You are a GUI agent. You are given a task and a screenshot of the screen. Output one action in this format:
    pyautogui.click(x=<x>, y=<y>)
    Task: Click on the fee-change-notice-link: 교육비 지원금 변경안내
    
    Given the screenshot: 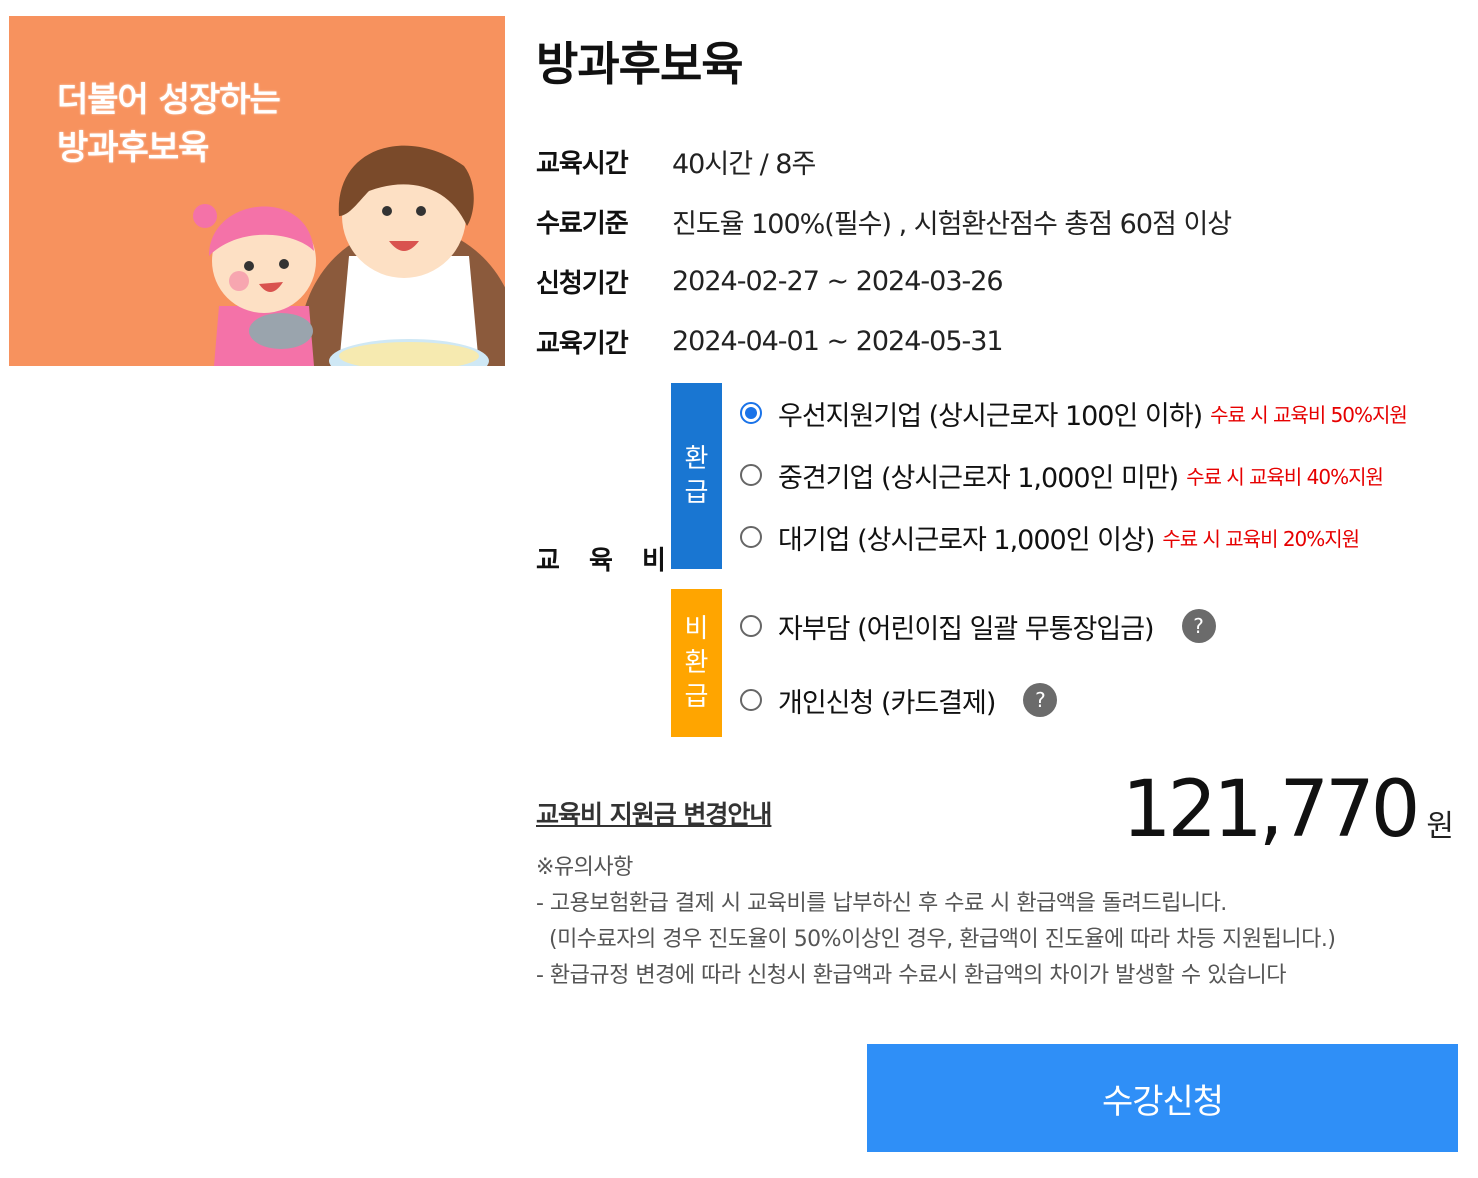 What is the action you would take?
    pyautogui.click(x=654, y=813)
    